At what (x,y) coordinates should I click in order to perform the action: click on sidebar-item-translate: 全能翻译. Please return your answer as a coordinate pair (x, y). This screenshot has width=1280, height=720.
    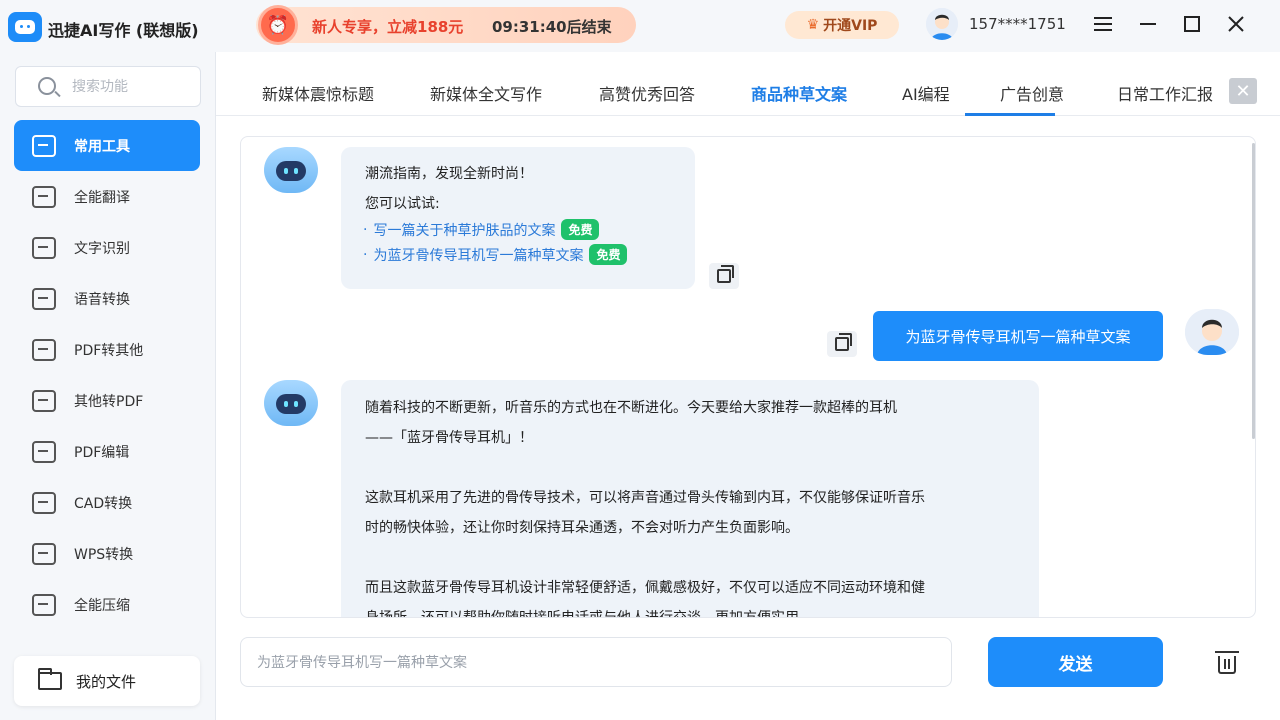
    Looking at the image, I should click on (107, 196).